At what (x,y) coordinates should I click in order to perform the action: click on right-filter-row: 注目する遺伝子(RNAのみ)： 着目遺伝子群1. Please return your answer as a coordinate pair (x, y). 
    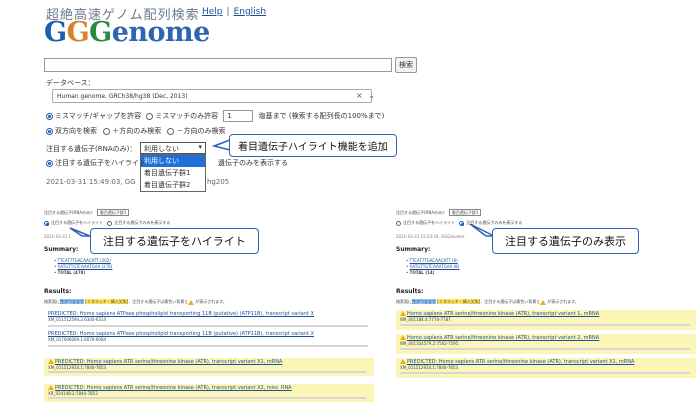
    Looking at the image, I should click on (439, 212).